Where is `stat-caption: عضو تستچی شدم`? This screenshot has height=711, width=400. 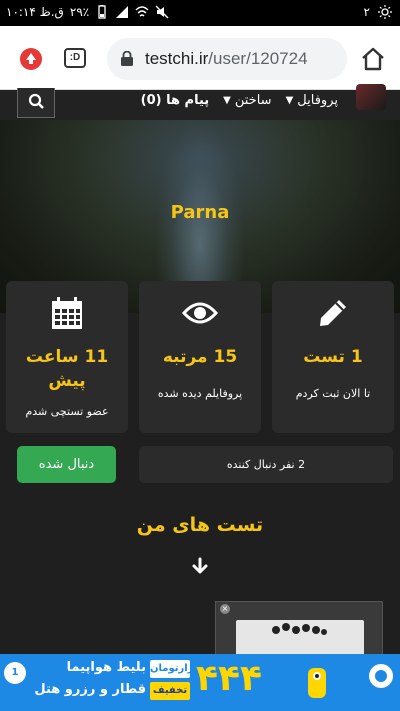
stat-caption: عضو تستچی شدم is located at coordinates (67, 411).